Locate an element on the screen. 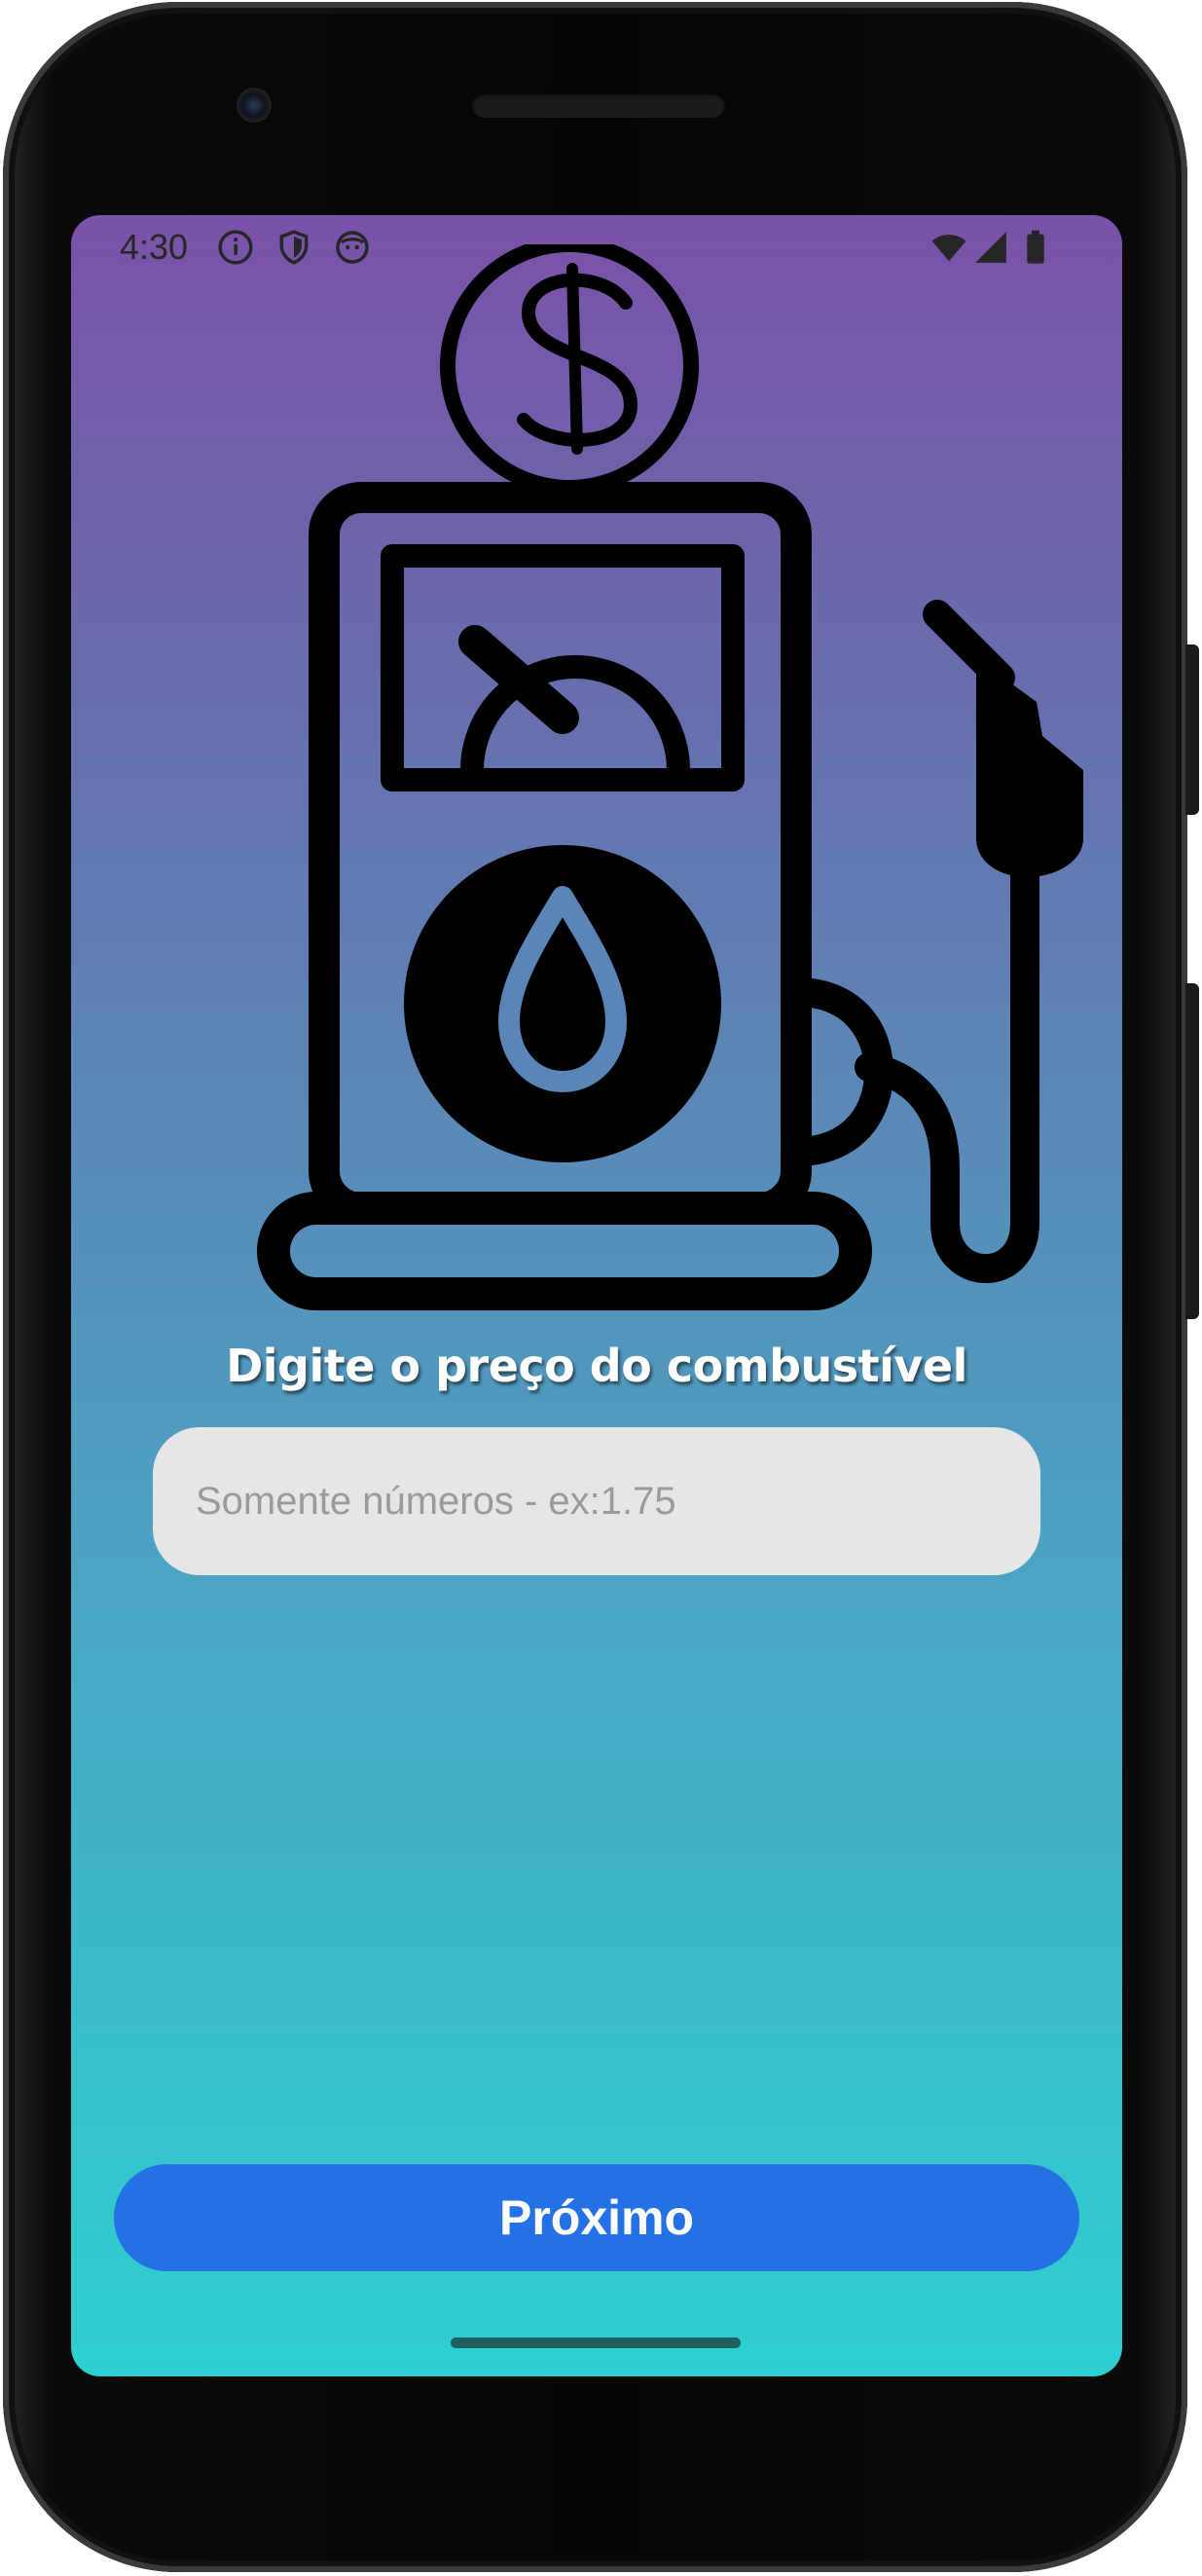 This screenshot has width=1202, height=2576. next-button: Próximo is located at coordinates (597, 2217).